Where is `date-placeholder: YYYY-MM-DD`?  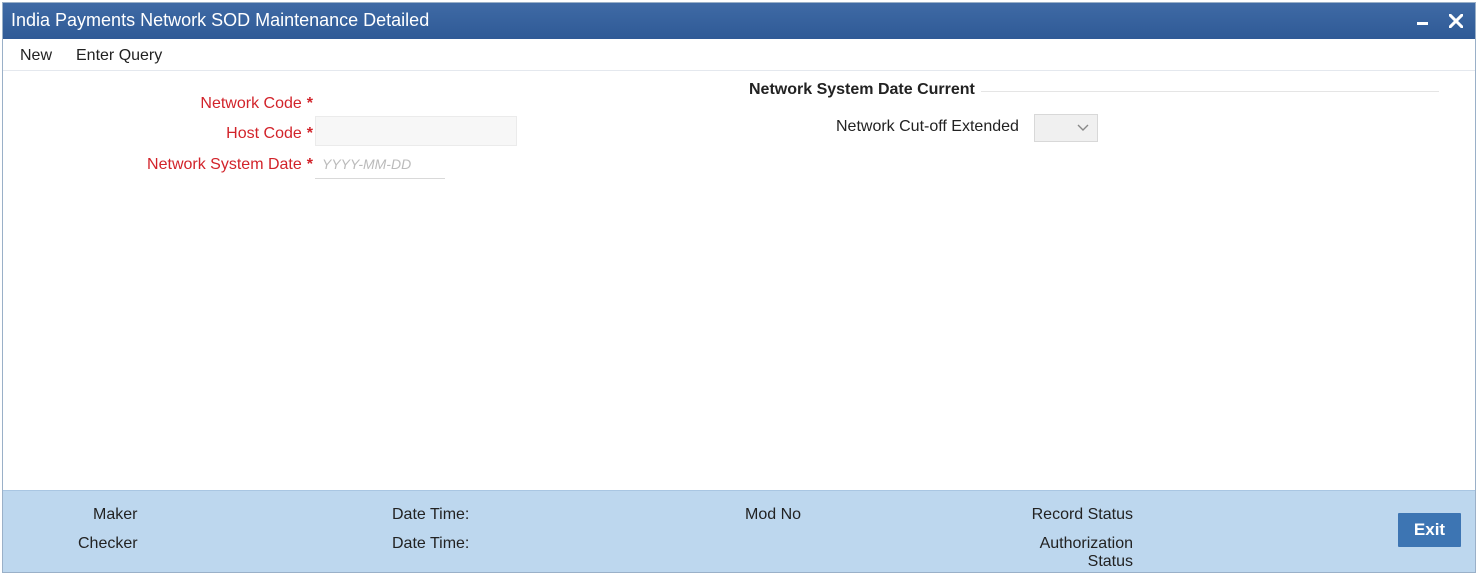 date-placeholder: YYYY-MM-DD is located at coordinates (367, 164).